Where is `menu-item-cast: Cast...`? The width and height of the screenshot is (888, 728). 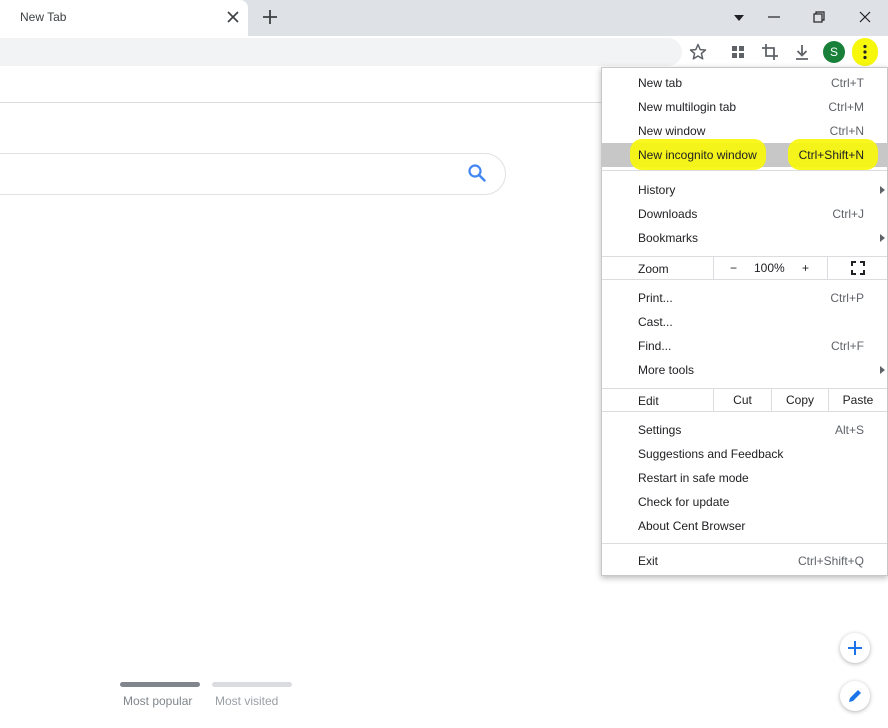
menu-item-cast: Cast... is located at coordinates (744, 322).